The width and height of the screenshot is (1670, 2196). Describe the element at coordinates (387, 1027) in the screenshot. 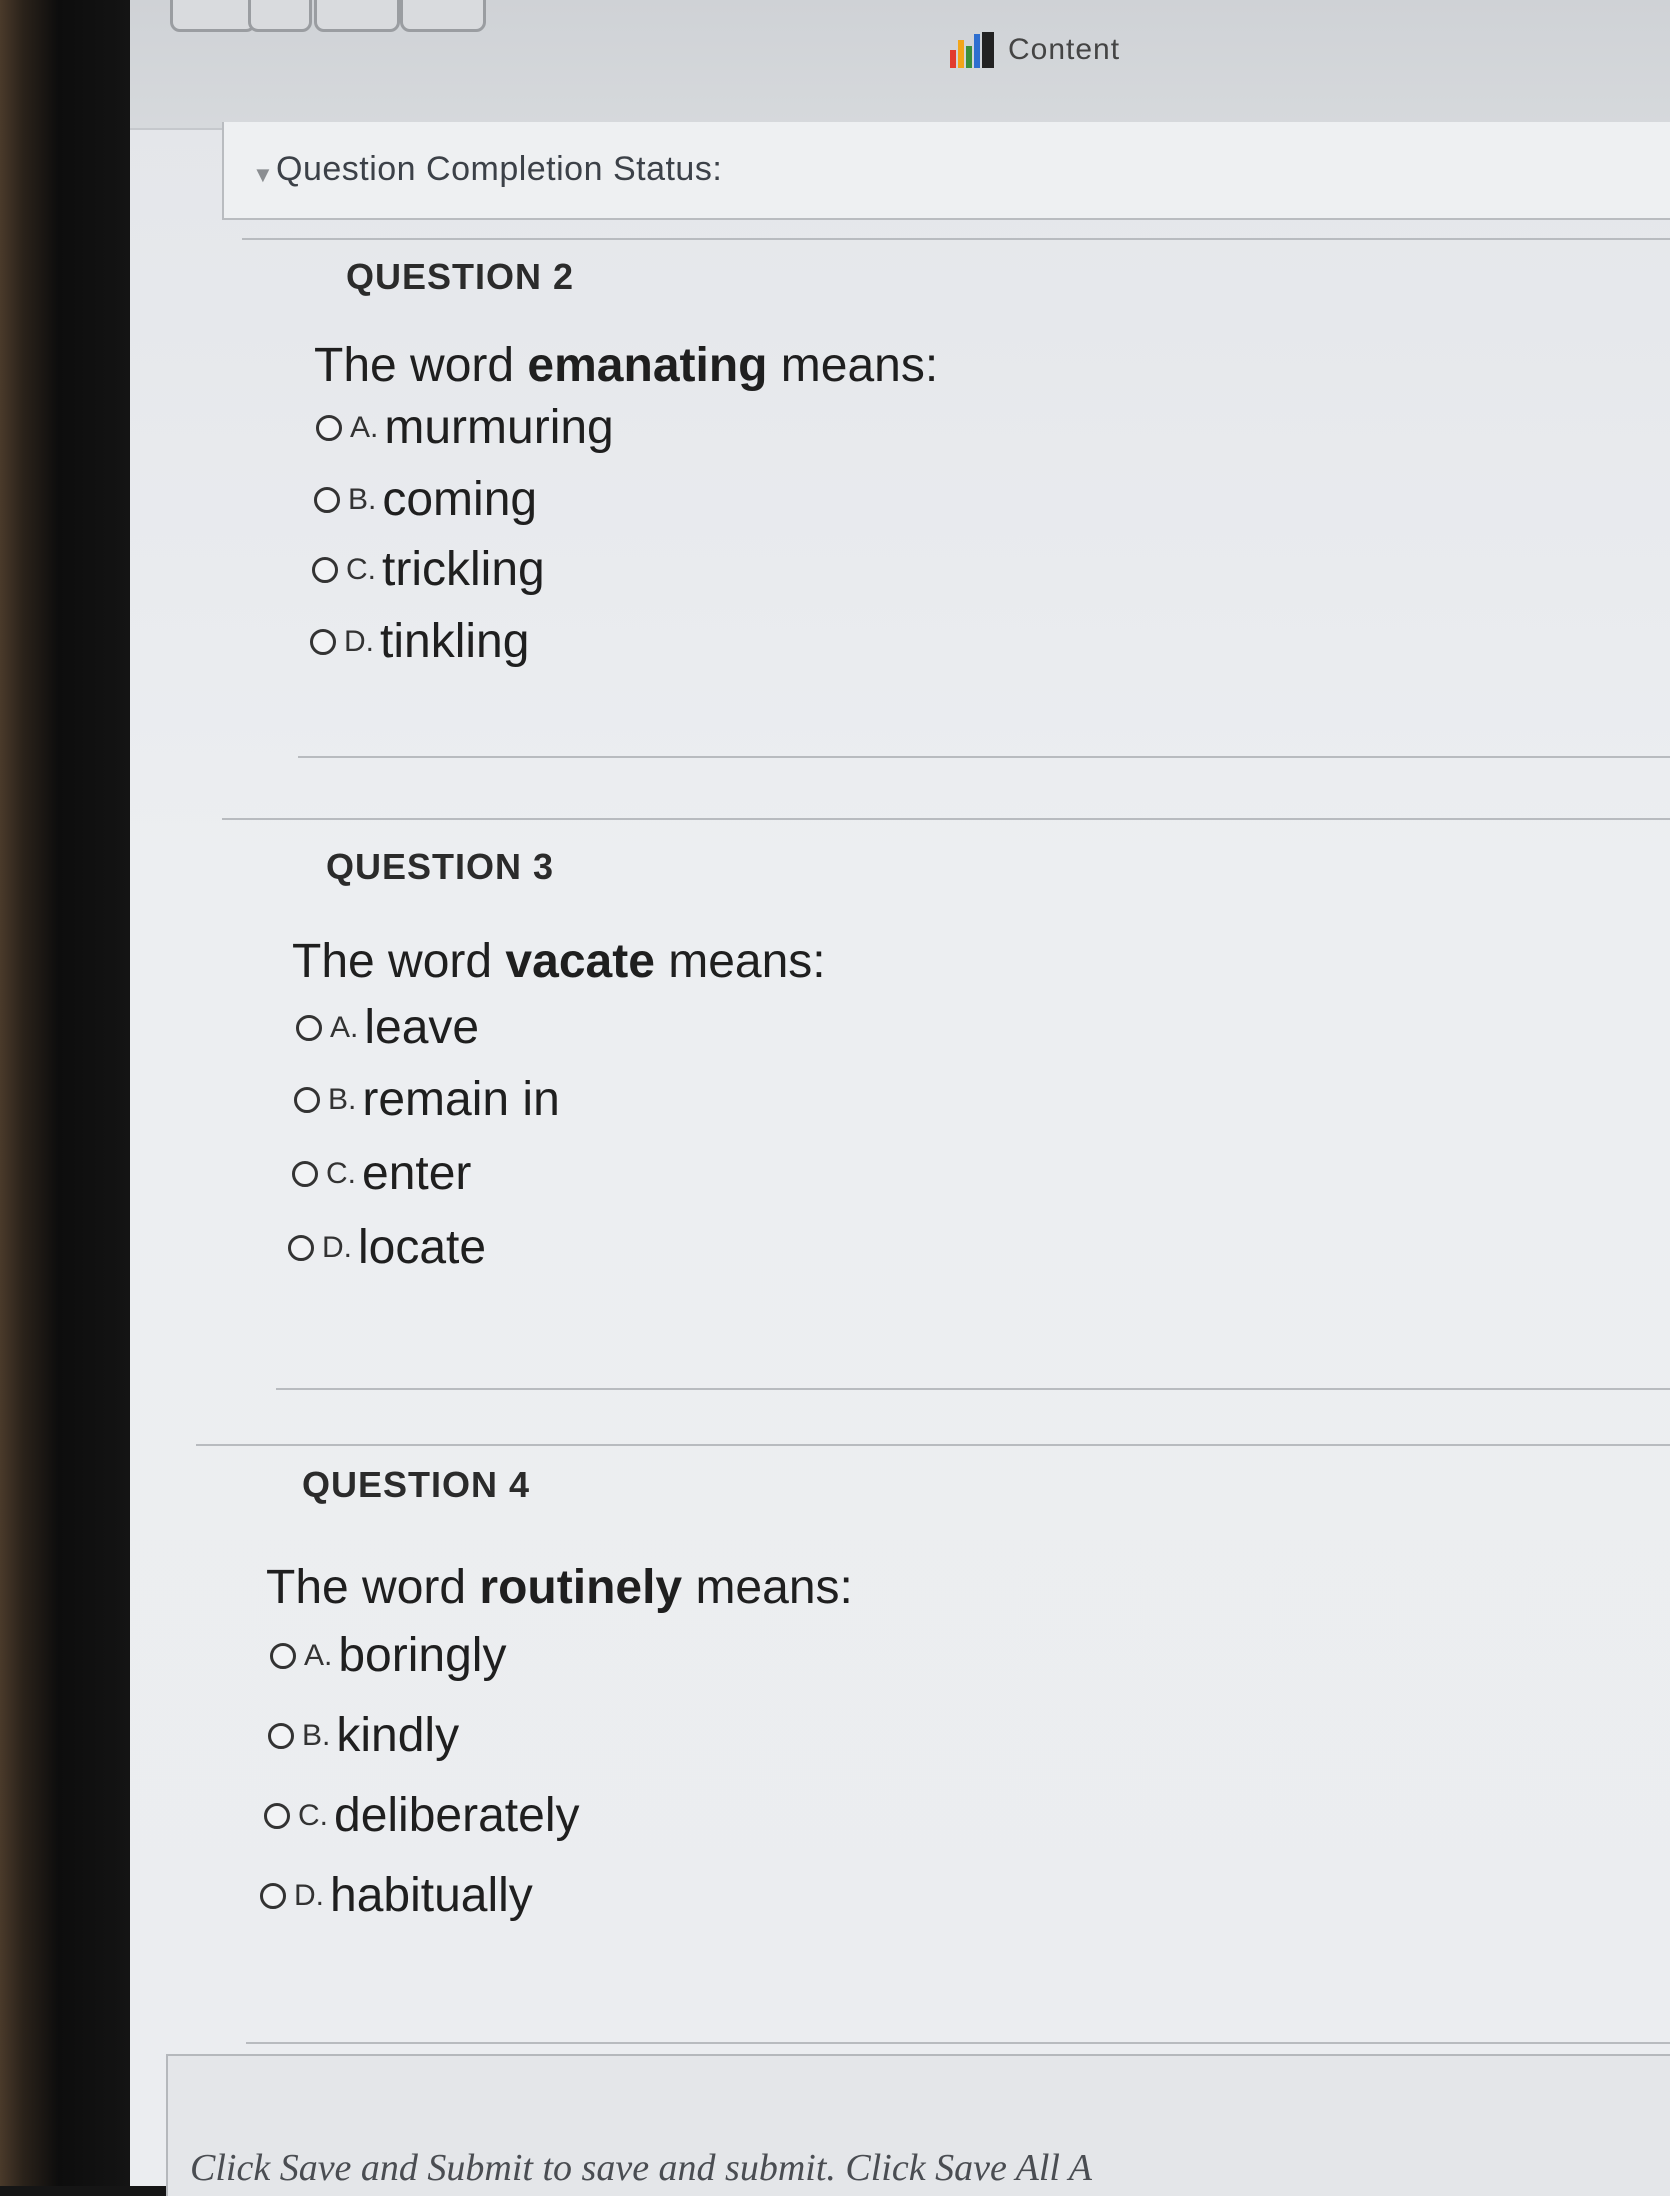

I see `answer-option-a: A. leave` at that location.